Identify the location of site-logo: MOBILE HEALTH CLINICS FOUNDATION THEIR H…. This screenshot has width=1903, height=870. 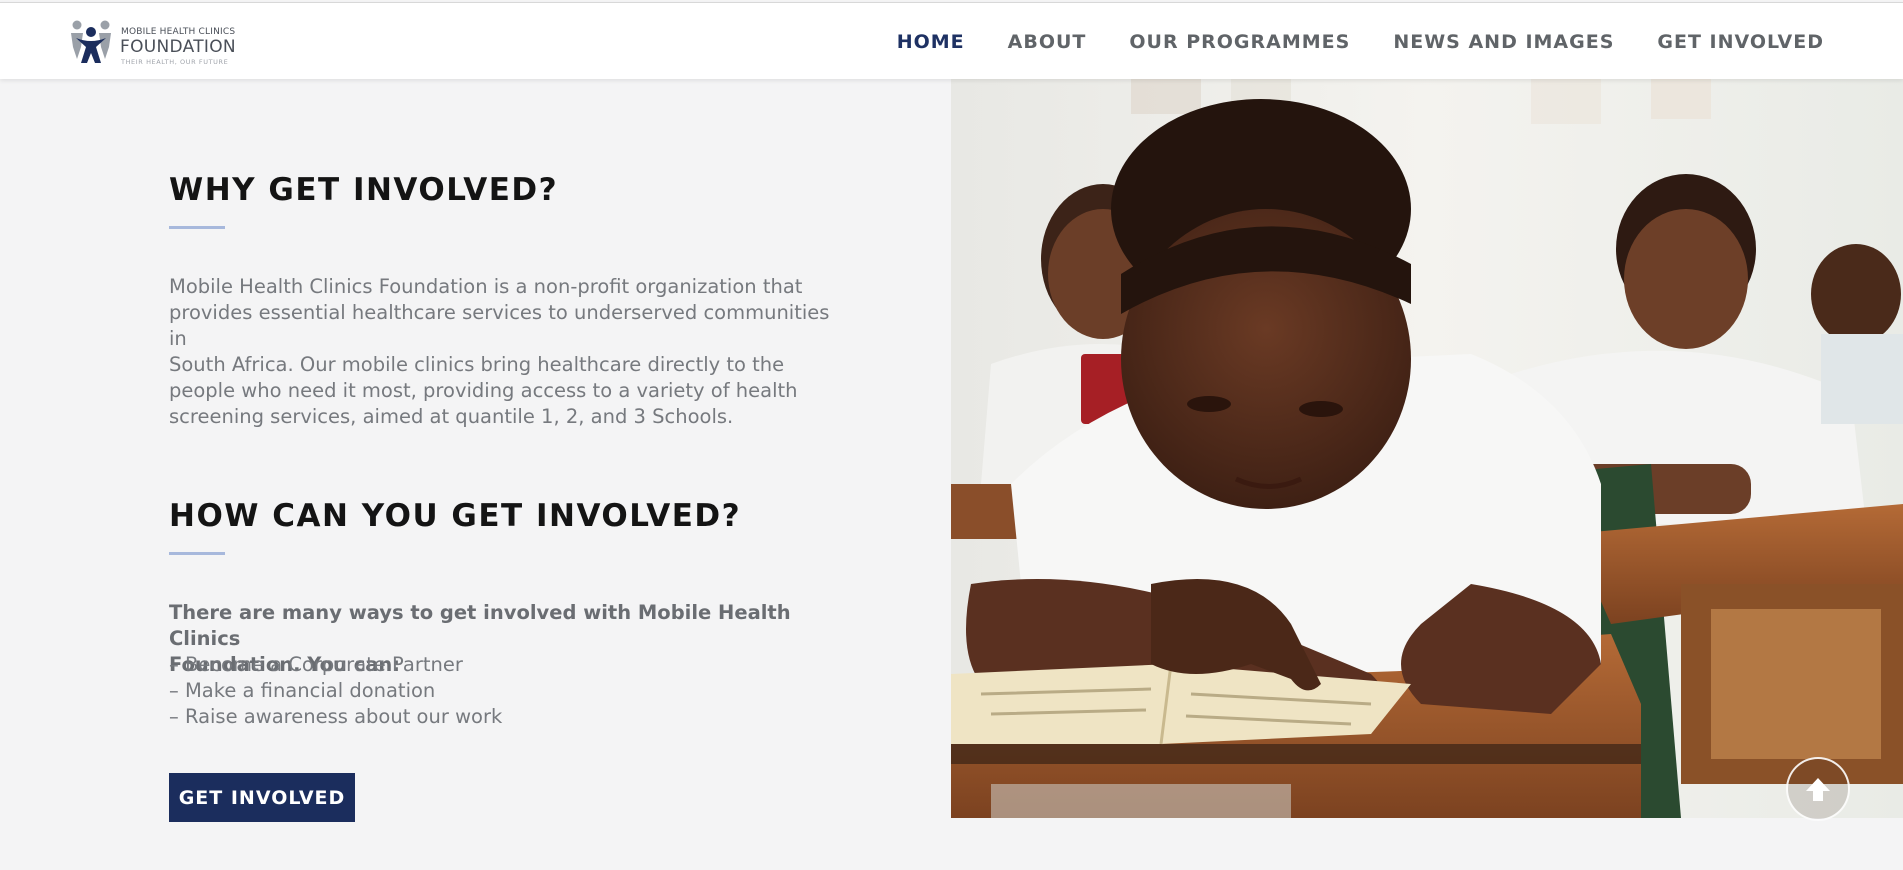
(155, 42).